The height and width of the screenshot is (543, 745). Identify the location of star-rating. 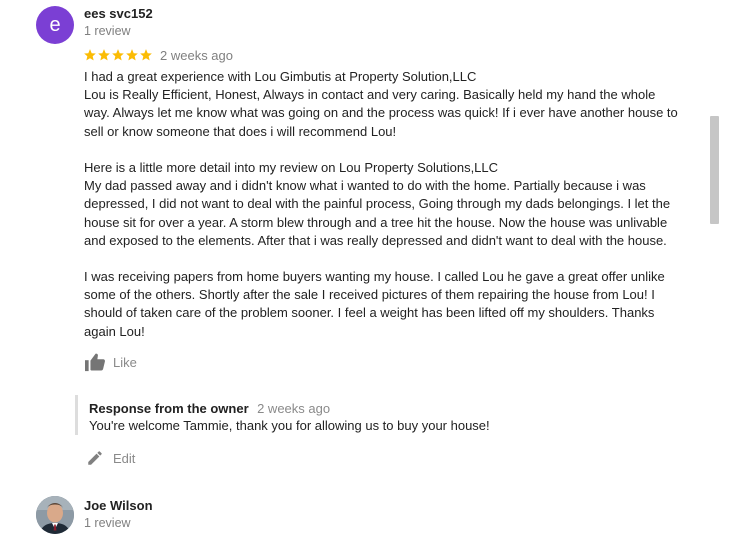
(118, 55).